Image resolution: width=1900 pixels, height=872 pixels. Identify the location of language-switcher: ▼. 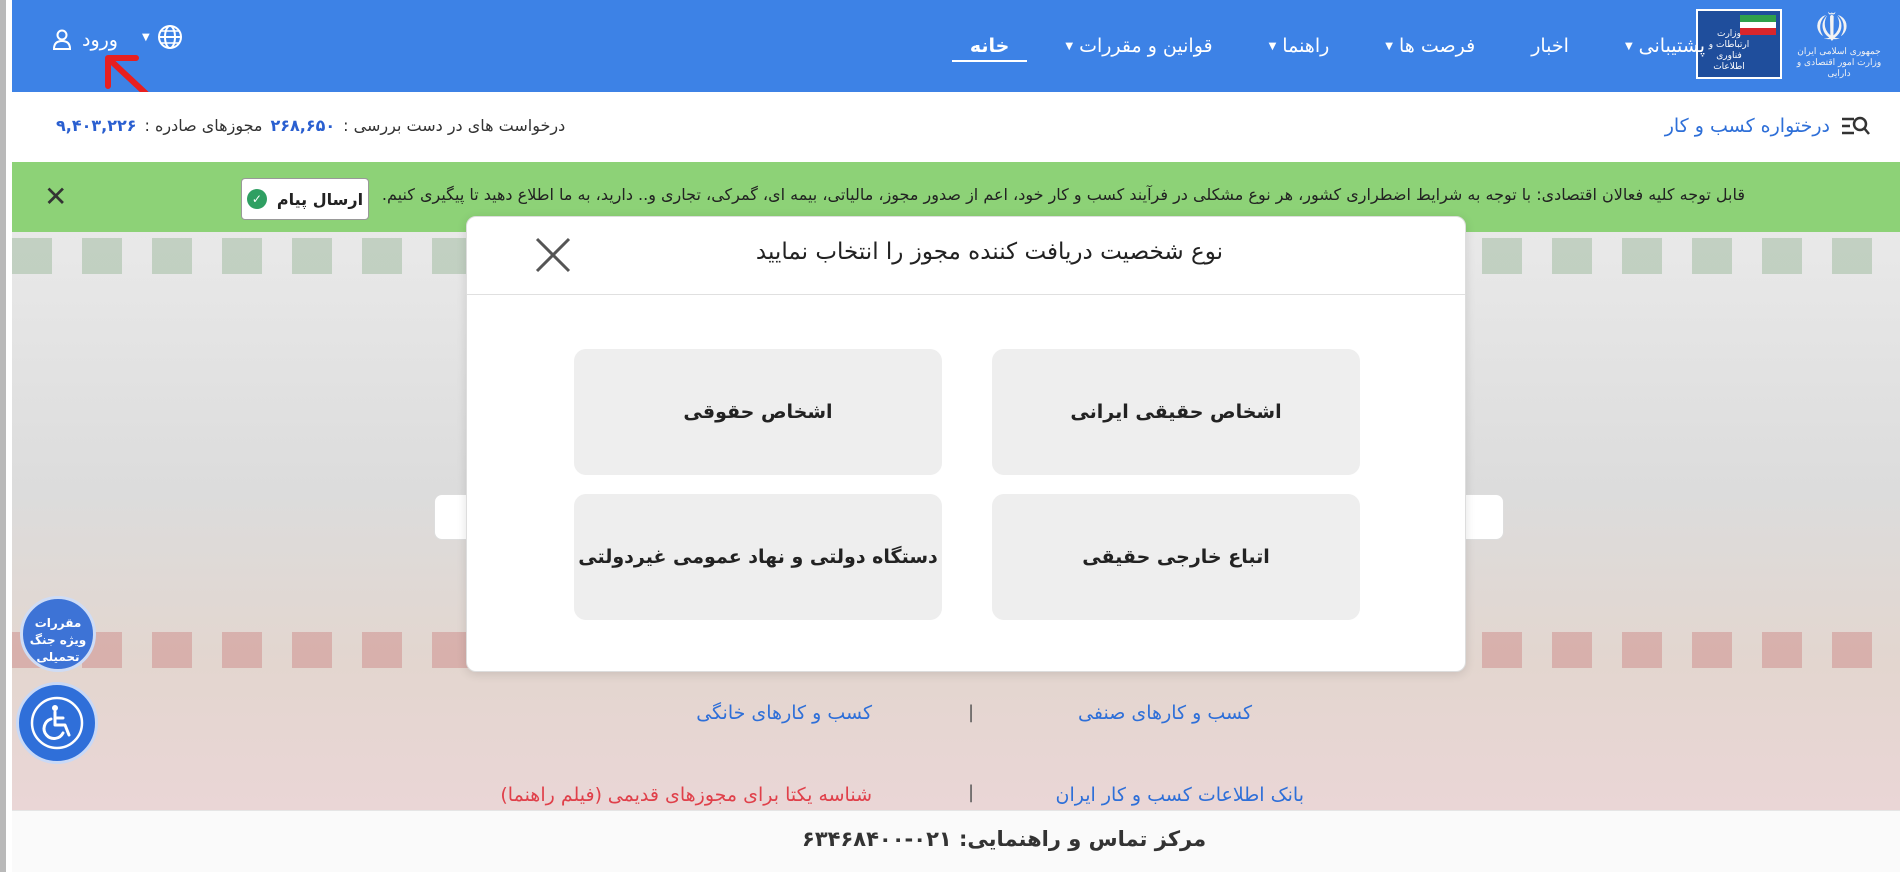
(163, 37).